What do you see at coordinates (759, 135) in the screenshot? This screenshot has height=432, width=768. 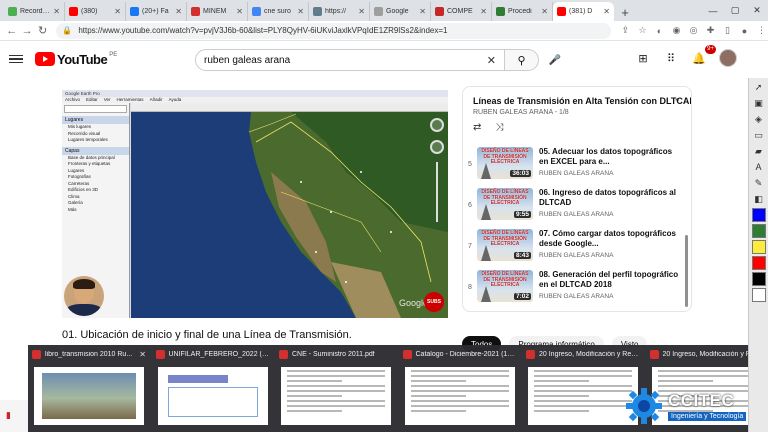 I see `shapes-icon: ▭` at bounding box center [759, 135].